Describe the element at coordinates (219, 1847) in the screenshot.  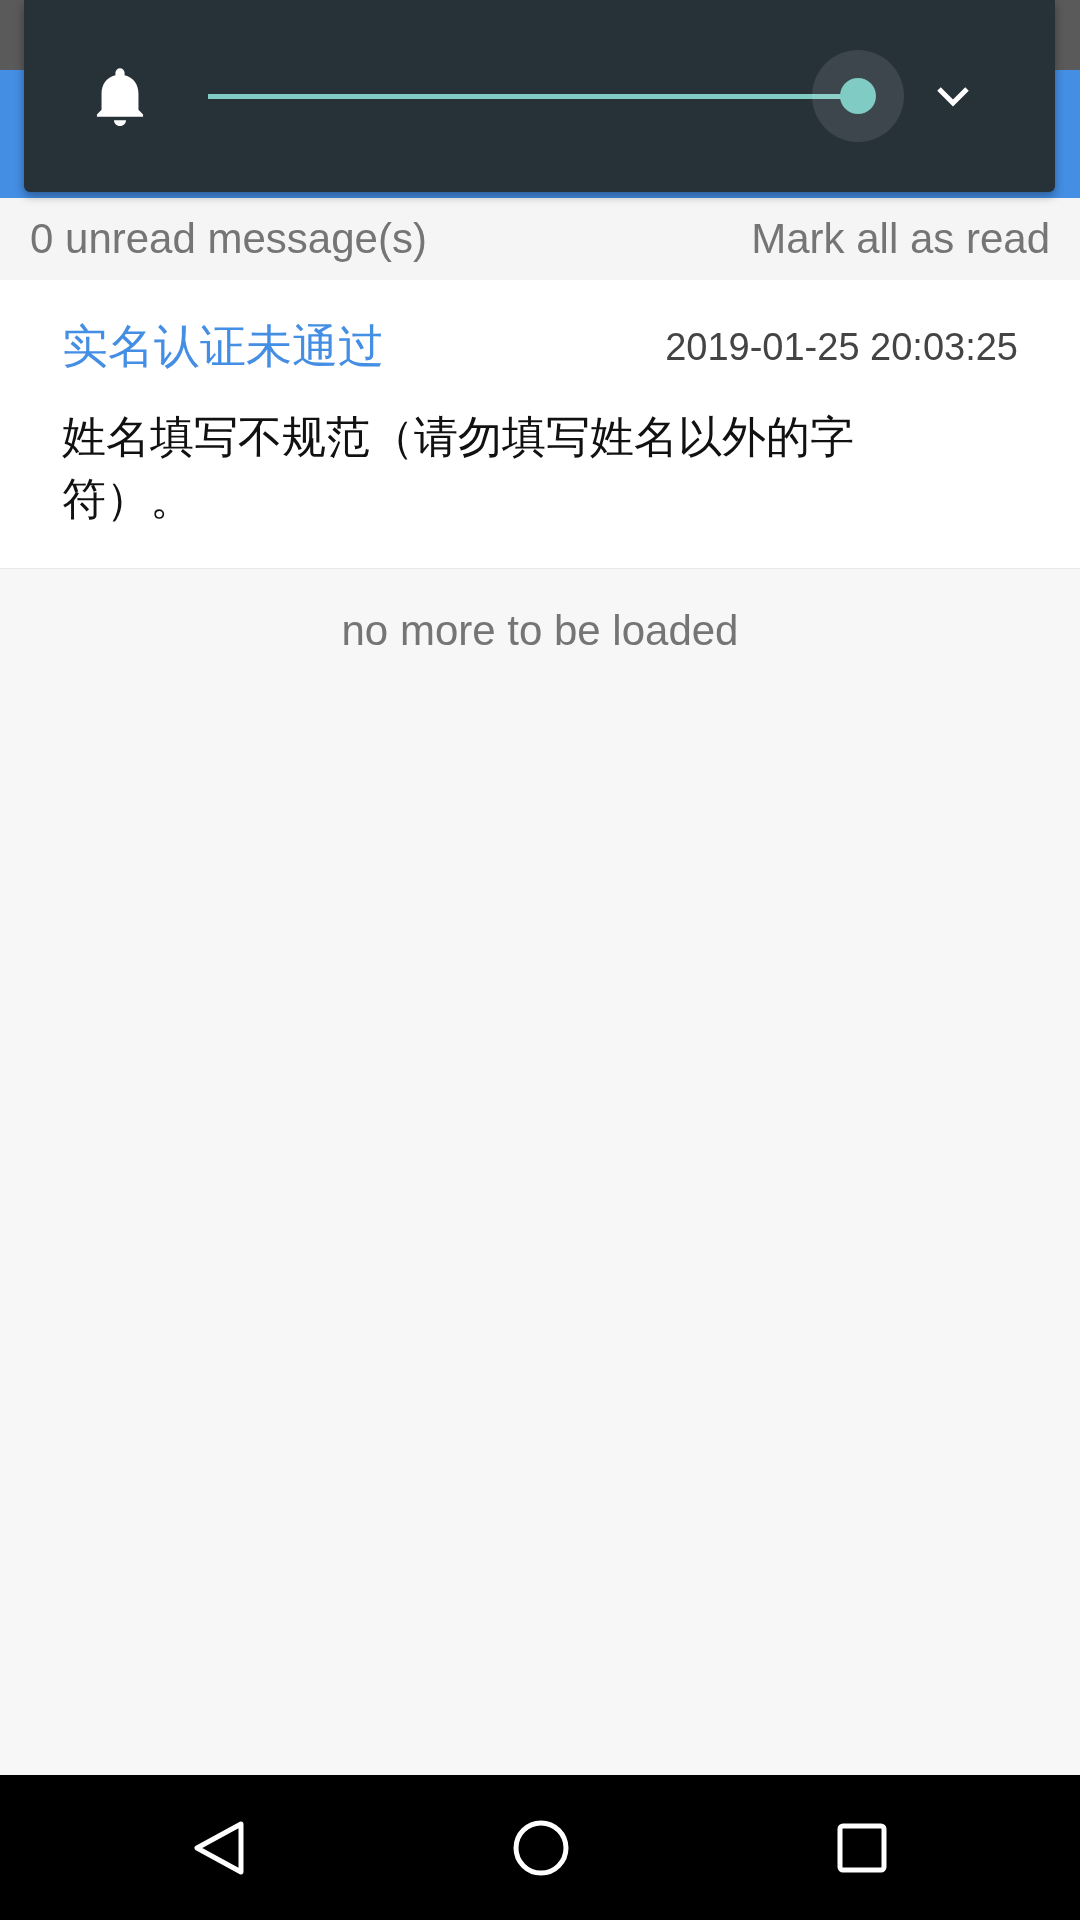
I see `back-icon` at that location.